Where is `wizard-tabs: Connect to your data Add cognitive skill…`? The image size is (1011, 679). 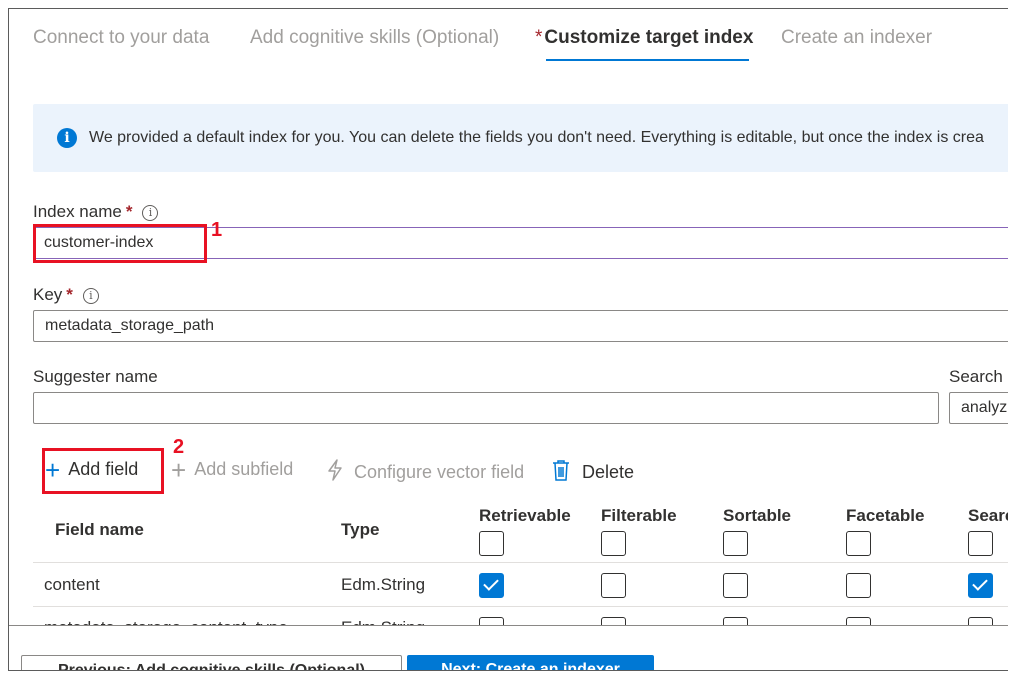
wizard-tabs: Connect to your data Add cognitive skill… is located at coordinates (508, 44).